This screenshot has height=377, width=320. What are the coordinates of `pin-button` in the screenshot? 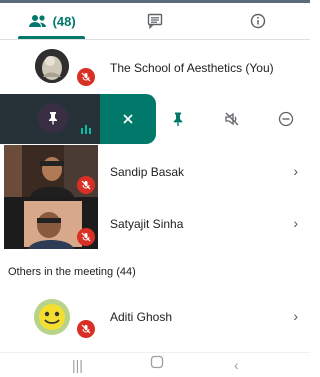 It's located at (178, 119).